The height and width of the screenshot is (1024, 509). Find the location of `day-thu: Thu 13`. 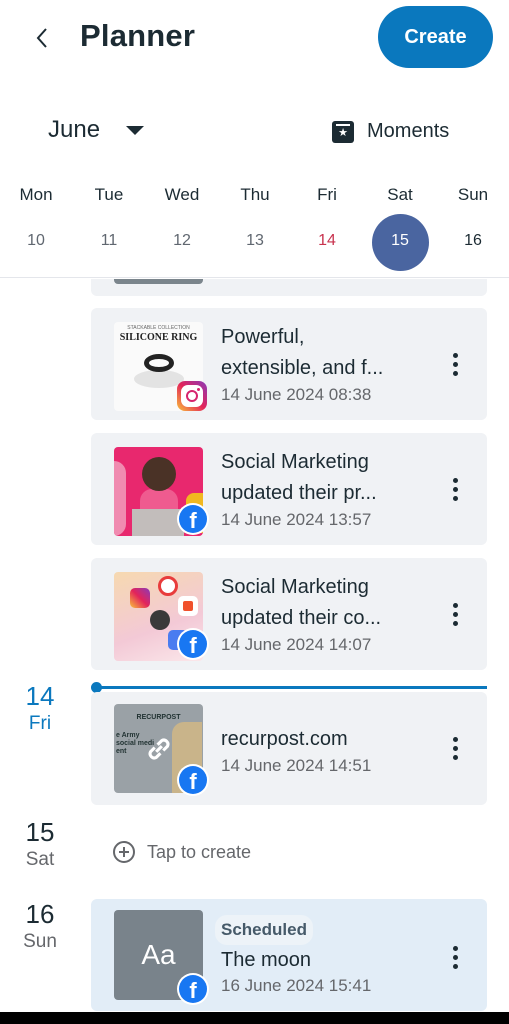

day-thu: Thu 13 is located at coordinates (255, 229).